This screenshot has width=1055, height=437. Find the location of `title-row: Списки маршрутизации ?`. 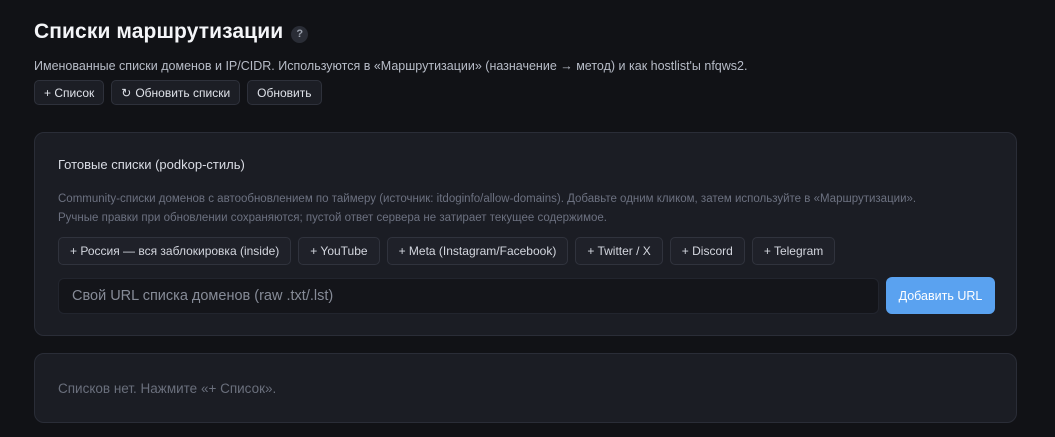

title-row: Списки маршрутизации ? is located at coordinates (171, 32).